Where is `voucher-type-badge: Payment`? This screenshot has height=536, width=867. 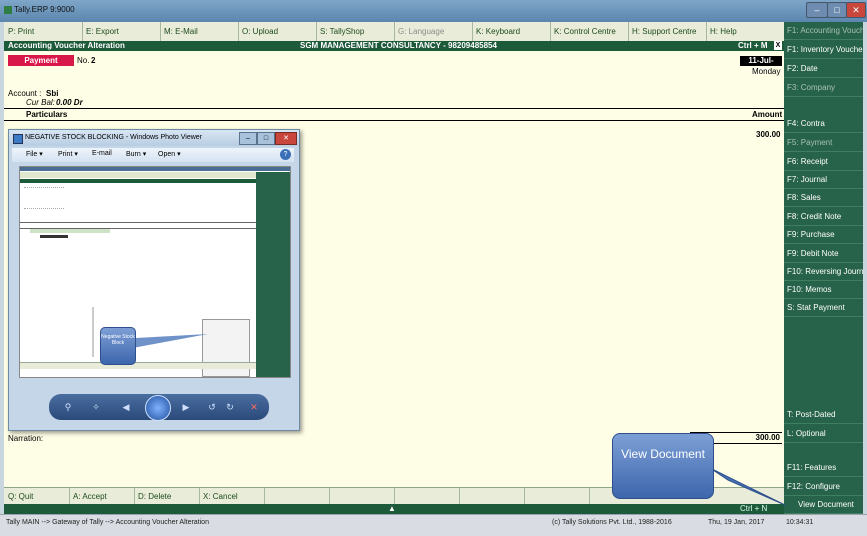
voucher-type-badge: Payment is located at coordinates (41, 60).